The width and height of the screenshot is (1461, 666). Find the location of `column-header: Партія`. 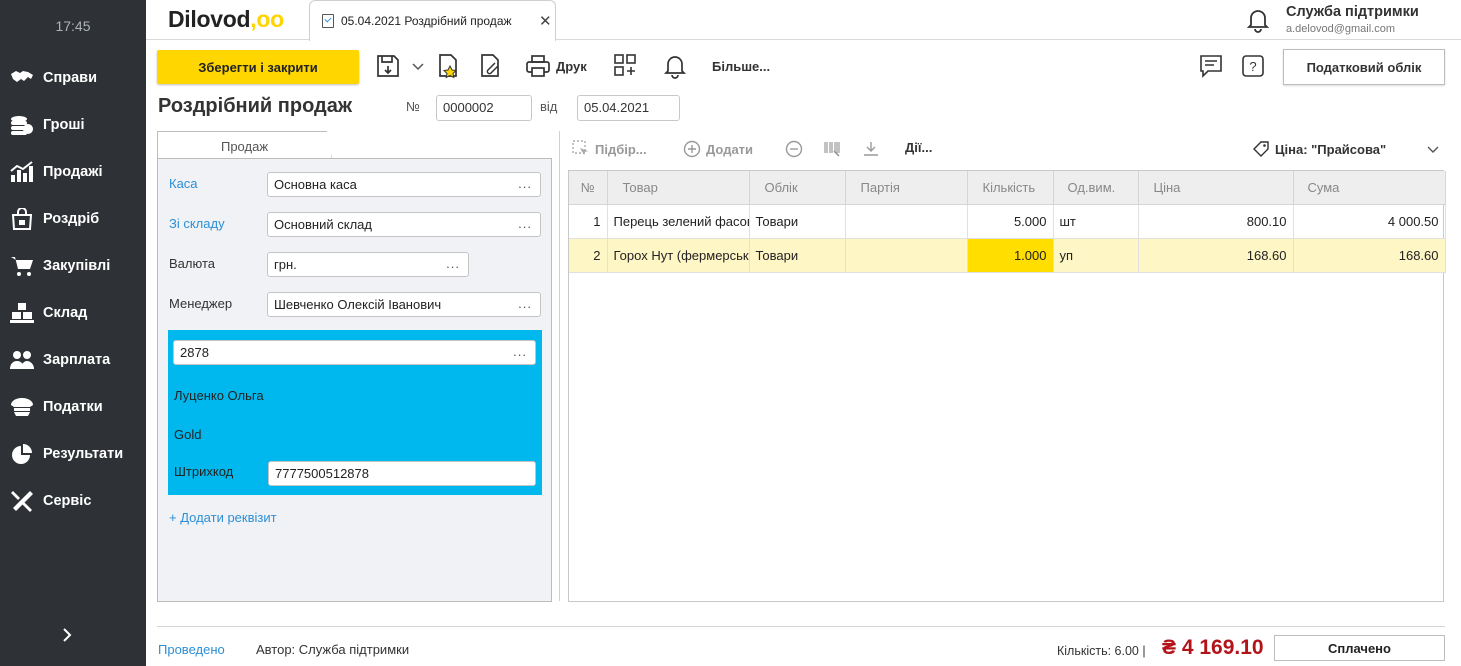

column-header: Партія is located at coordinates (906, 188).